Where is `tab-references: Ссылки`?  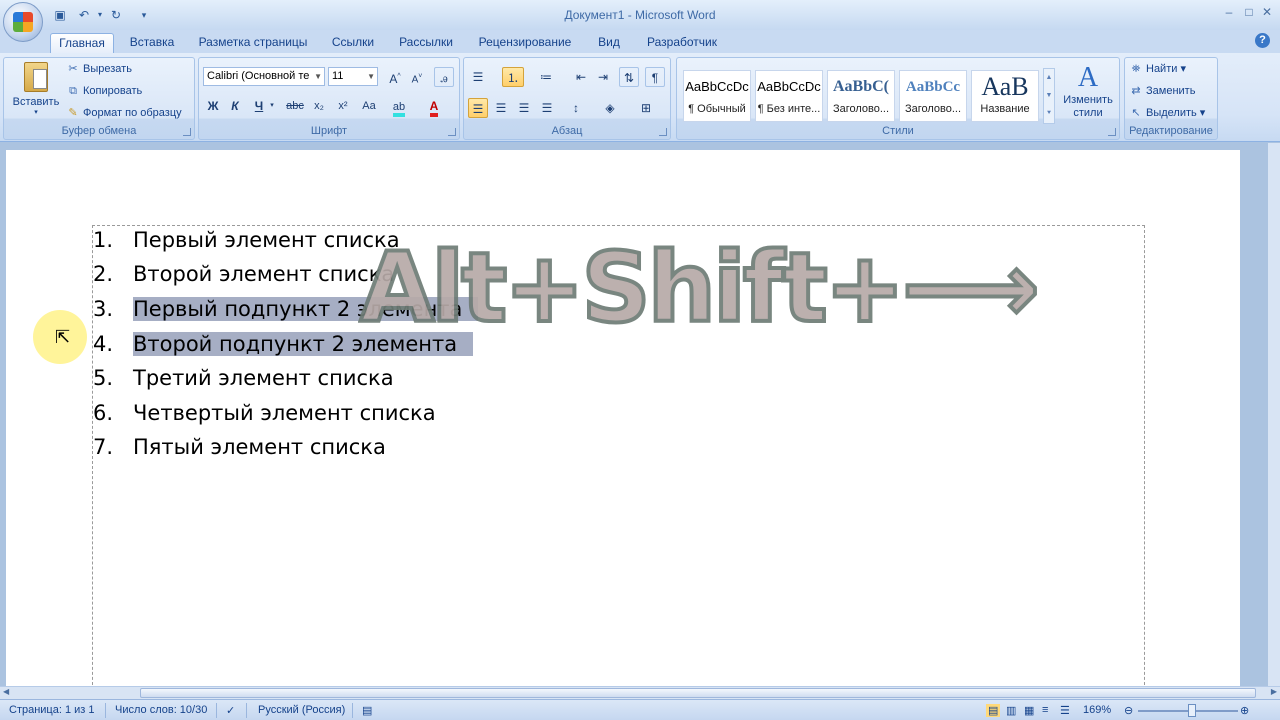
tab-references: Ссылки is located at coordinates (353, 43).